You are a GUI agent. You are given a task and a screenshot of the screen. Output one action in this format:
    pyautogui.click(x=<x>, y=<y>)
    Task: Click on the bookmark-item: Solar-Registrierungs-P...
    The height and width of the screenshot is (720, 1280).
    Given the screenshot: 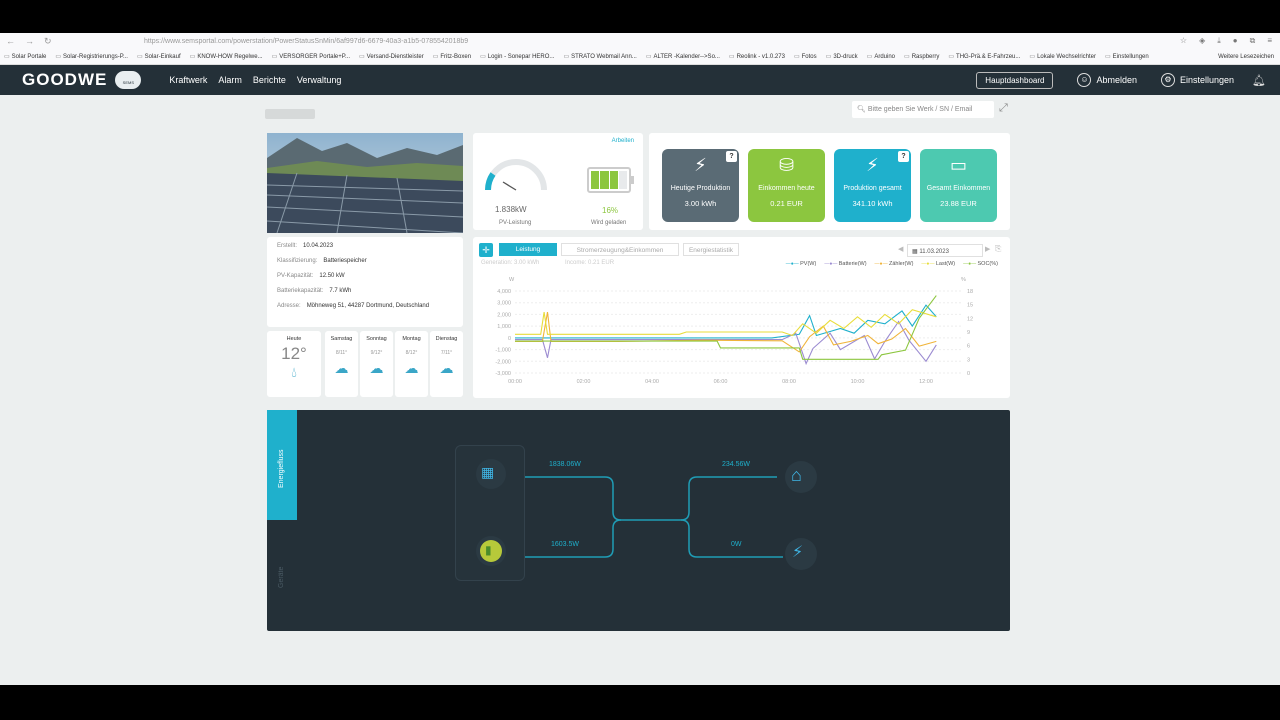 What is the action you would take?
    pyautogui.click(x=91, y=56)
    